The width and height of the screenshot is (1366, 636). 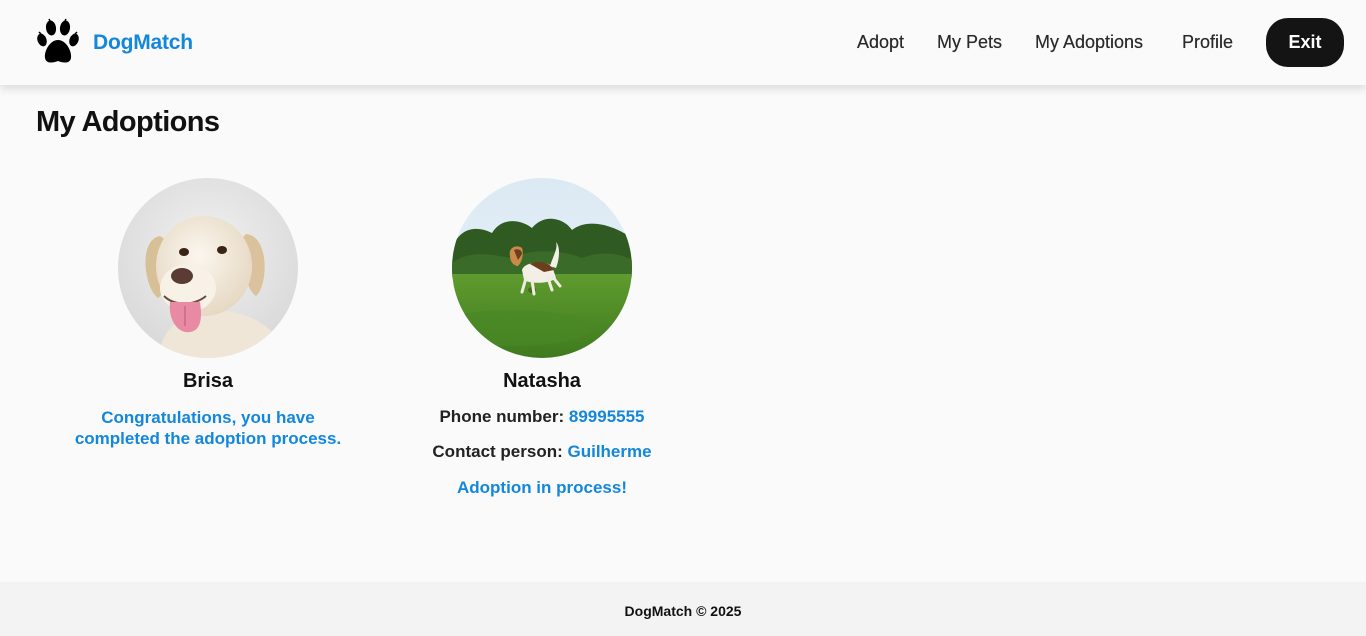 I want to click on phone-row: Phone number: 89995555, so click(x=542, y=417).